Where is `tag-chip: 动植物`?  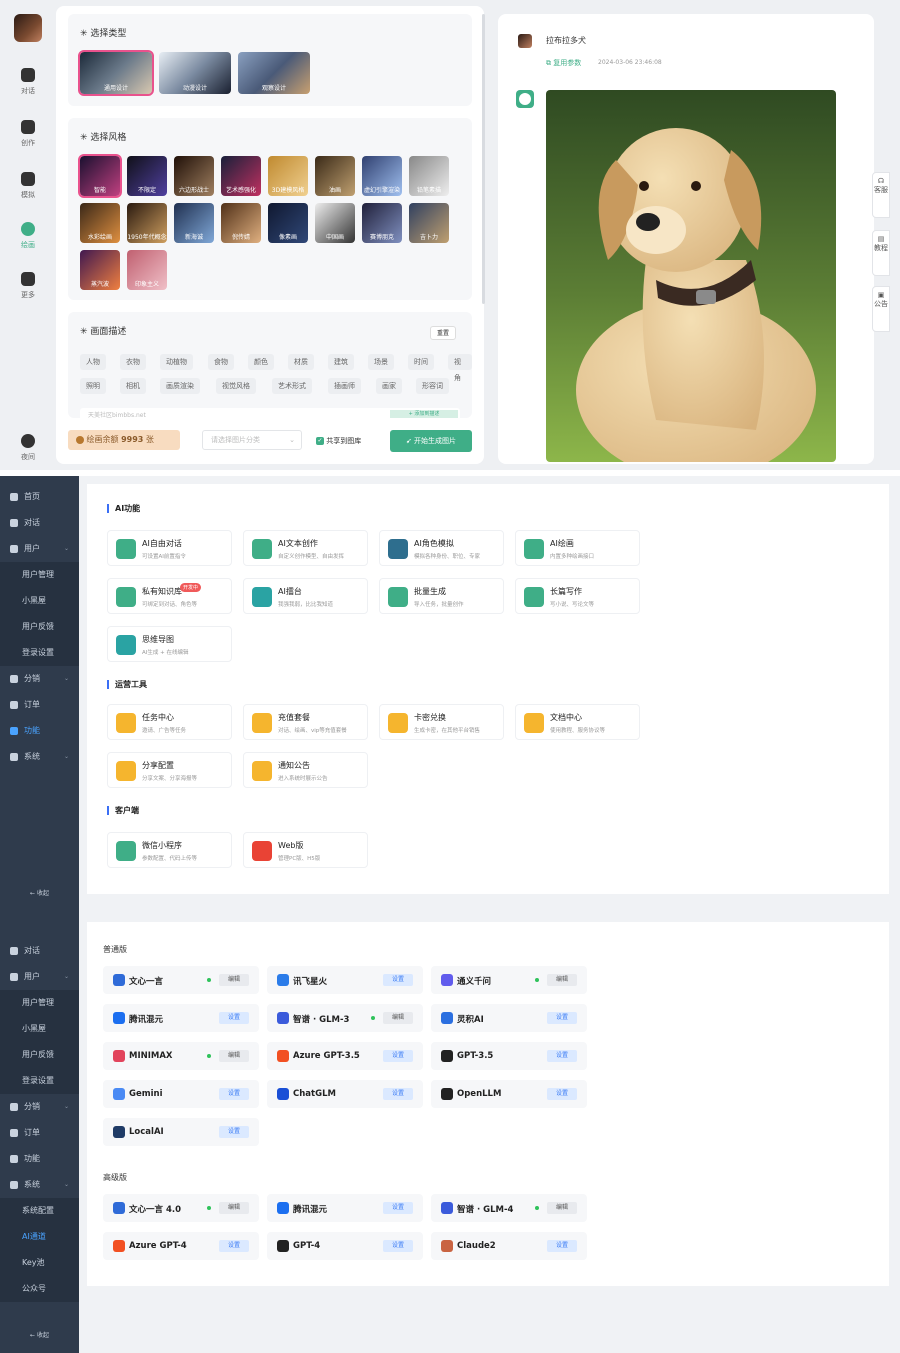
tag-chip: 动植物 is located at coordinates (176, 362).